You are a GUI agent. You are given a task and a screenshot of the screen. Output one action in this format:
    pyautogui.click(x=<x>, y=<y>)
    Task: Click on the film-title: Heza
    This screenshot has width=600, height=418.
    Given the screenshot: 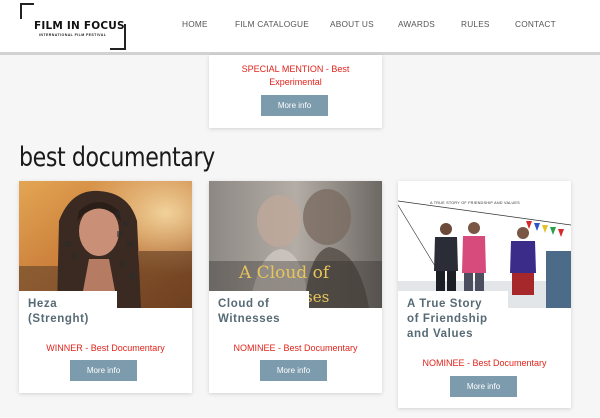 What is the action you would take?
    pyautogui.click(x=68, y=304)
    